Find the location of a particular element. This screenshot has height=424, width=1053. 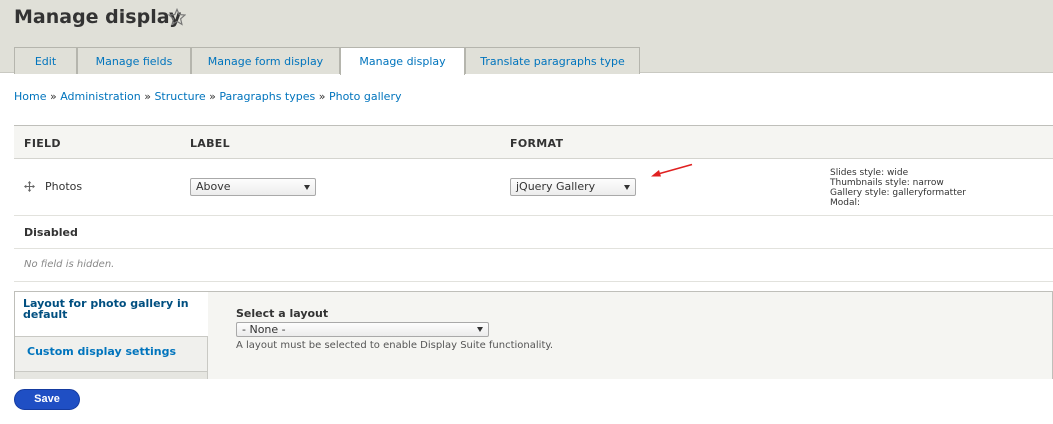

vertical-tab-custom-display-settings: Custom display settings is located at coordinates (111, 354).